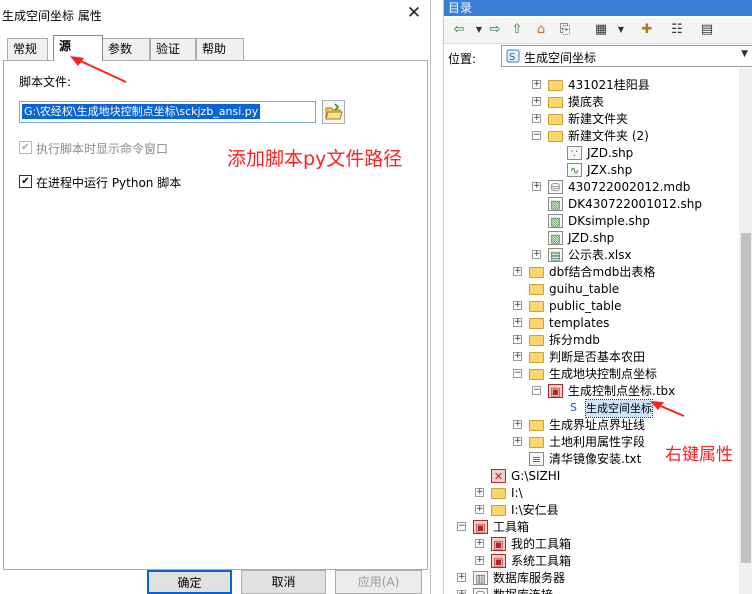 The image size is (752, 594). What do you see at coordinates (601, 30) in the screenshot?
I see `view-icon: ▦` at bounding box center [601, 30].